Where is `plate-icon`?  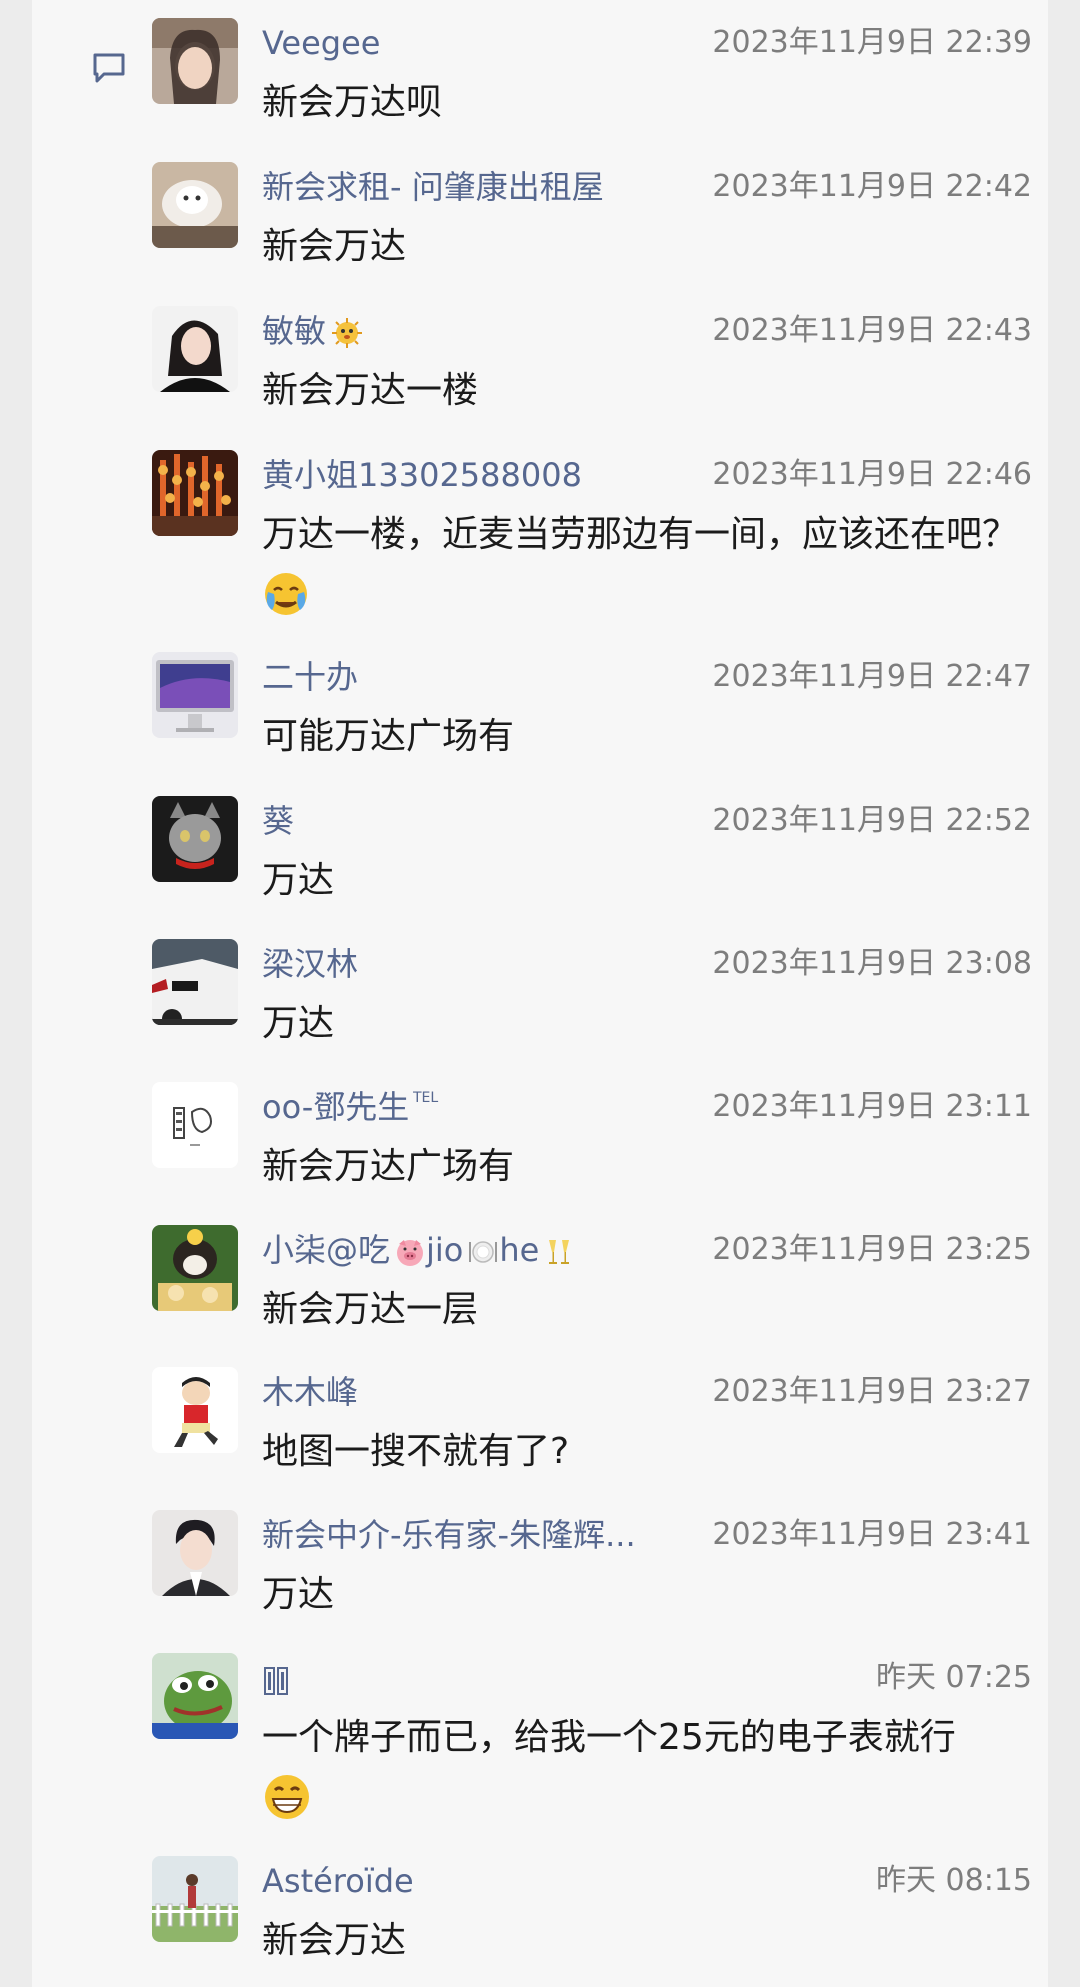
plate-icon is located at coordinates (483, 1252).